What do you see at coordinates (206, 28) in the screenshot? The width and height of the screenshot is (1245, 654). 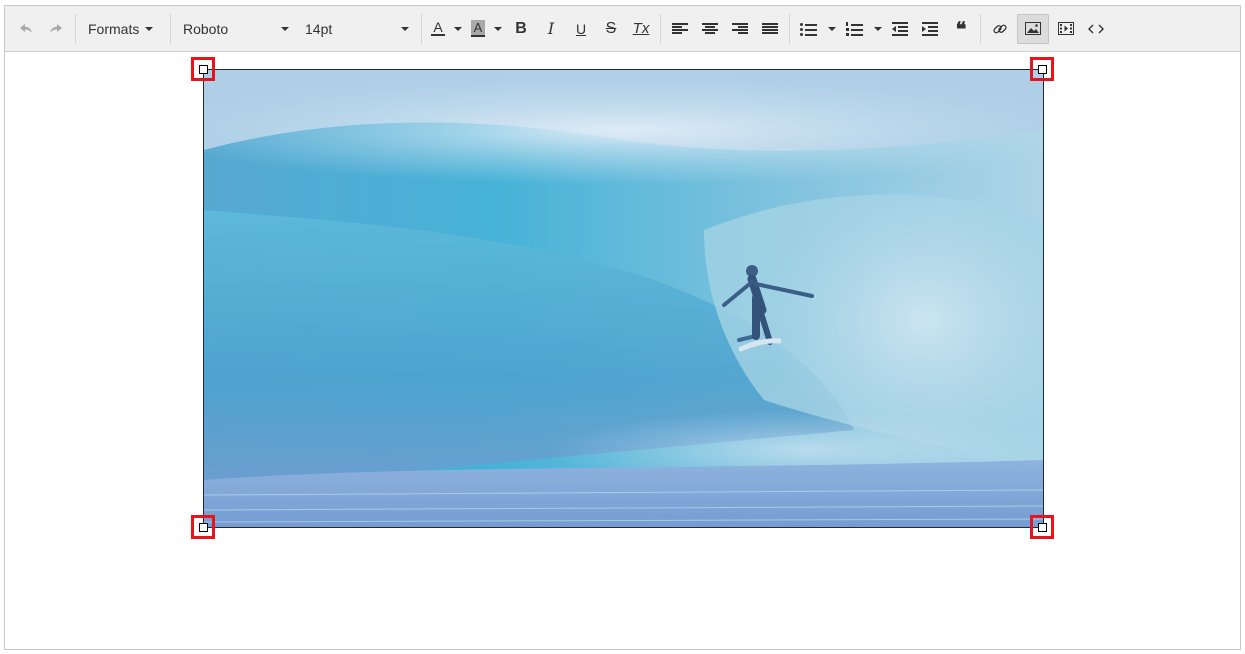 I see `font-family-value: Roboto` at bounding box center [206, 28].